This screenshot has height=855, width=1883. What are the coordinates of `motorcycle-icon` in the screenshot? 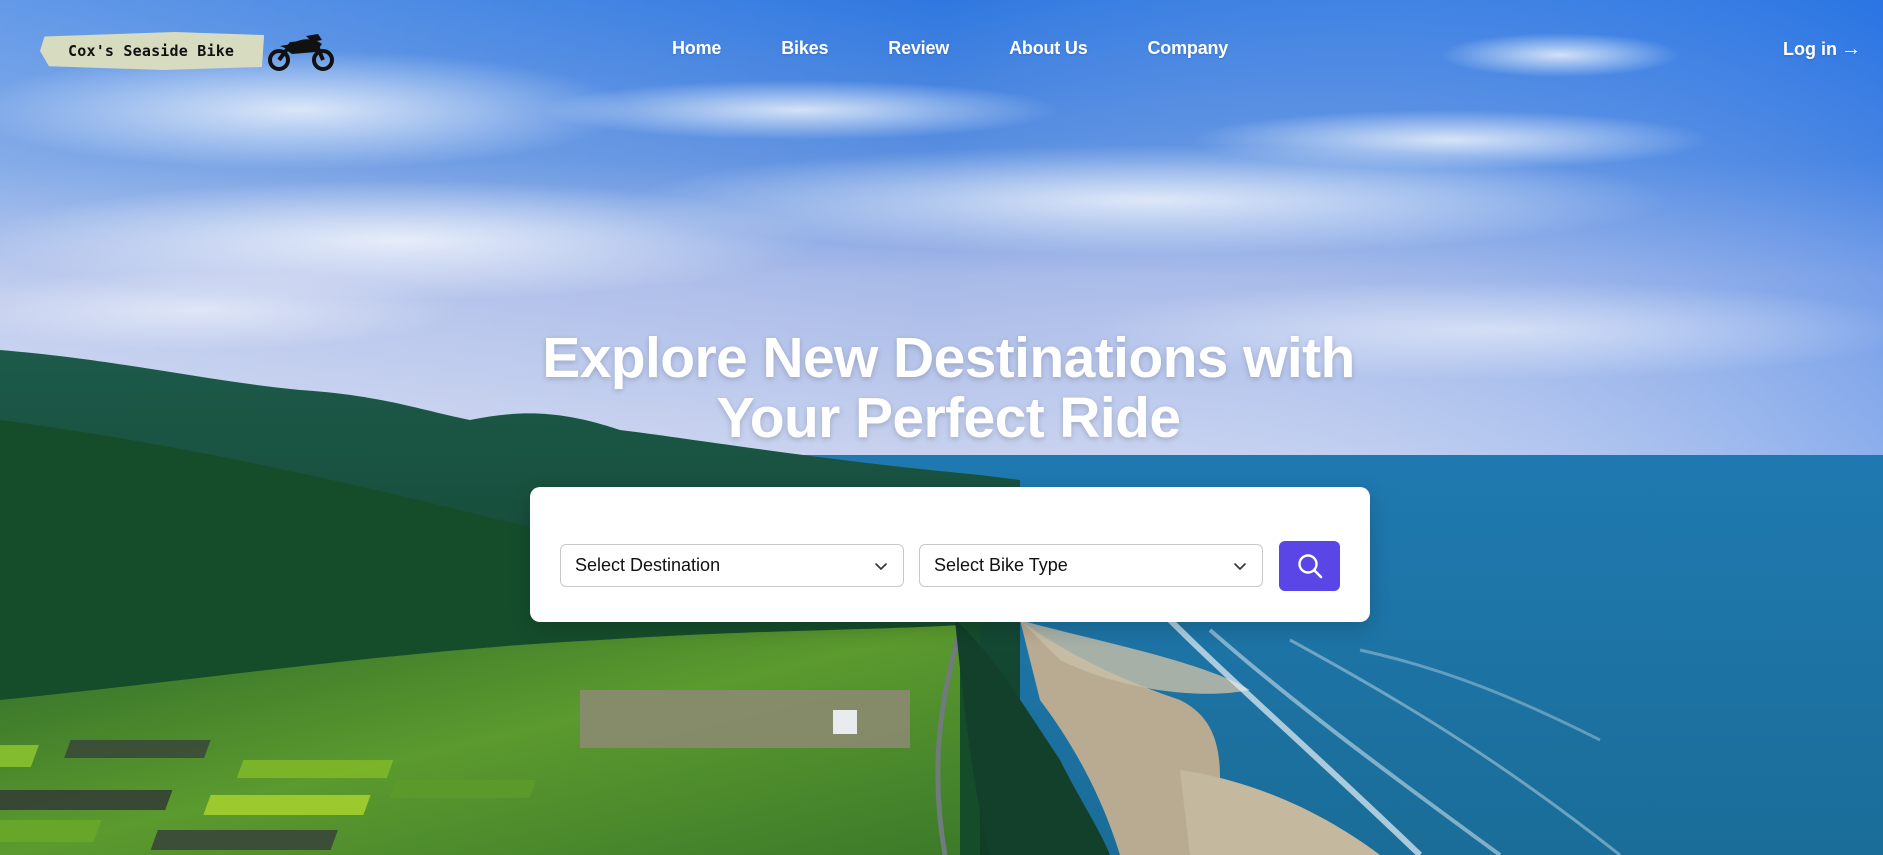 It's located at (301, 52).